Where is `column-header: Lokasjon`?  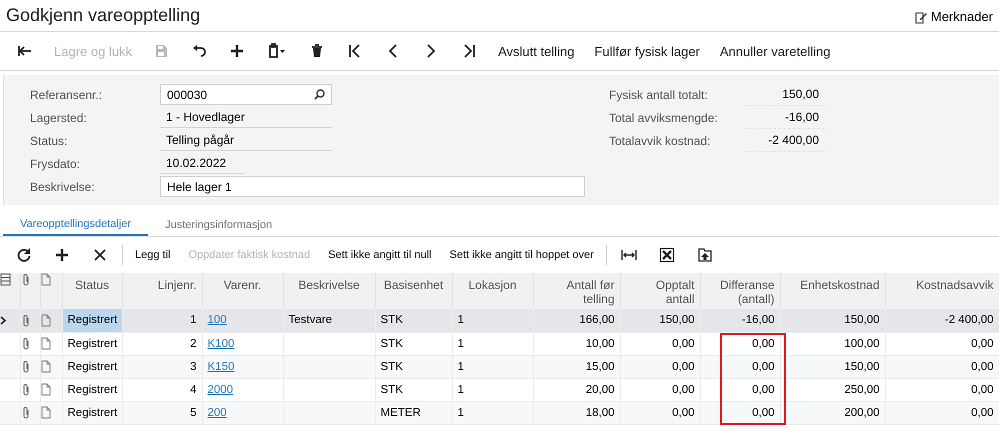
column-header: Lokasjon is located at coordinates (492, 291).